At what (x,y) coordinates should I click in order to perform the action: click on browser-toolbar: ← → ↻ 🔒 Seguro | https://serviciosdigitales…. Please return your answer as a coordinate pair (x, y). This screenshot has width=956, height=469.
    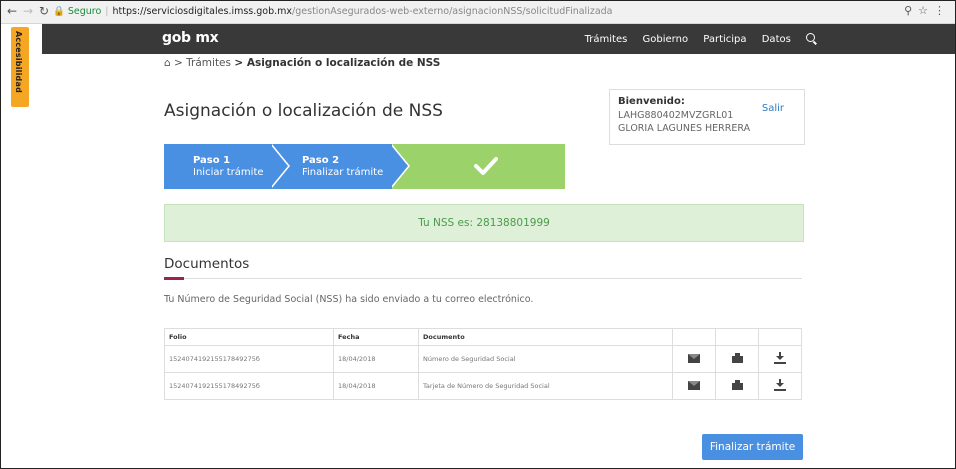
    Looking at the image, I should click on (478, 12).